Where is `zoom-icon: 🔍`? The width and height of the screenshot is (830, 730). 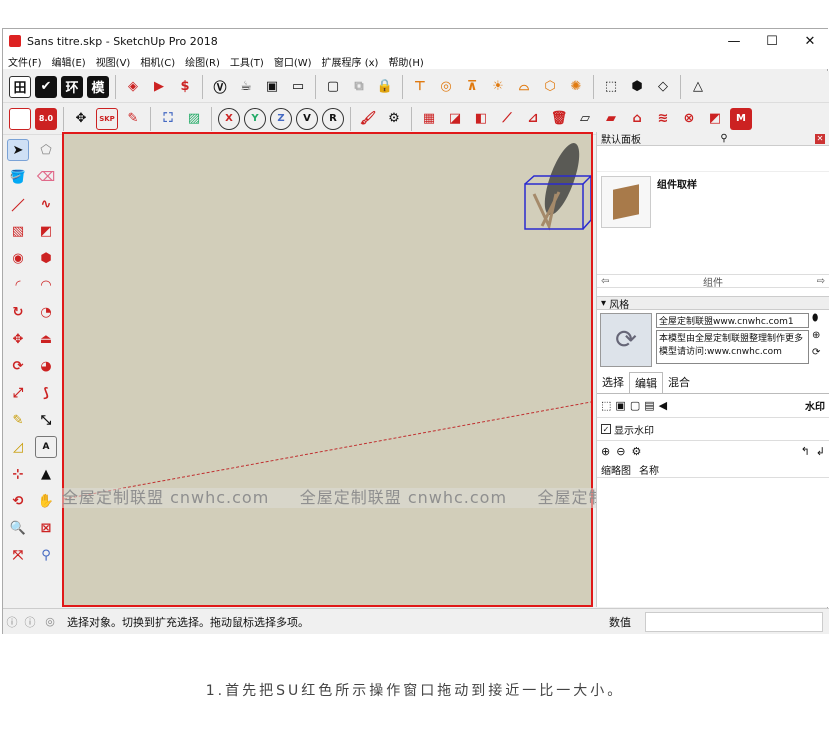
zoom-icon: 🔍 is located at coordinates (18, 528).